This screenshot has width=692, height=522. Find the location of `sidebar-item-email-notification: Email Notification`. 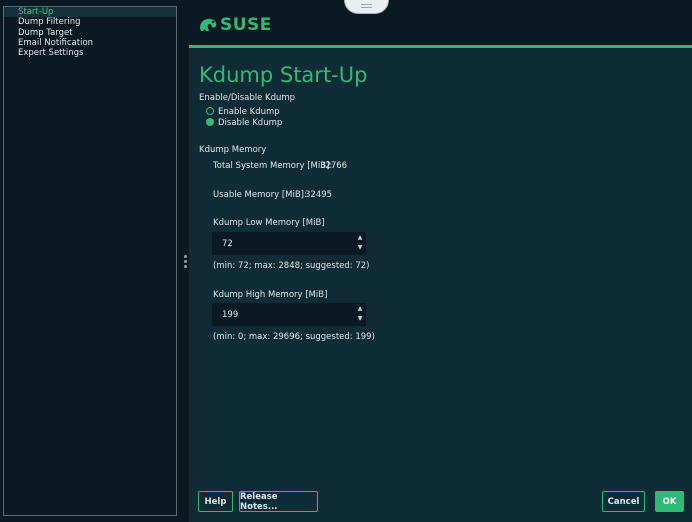

sidebar-item-email-notification: Email Notification is located at coordinates (90, 43).